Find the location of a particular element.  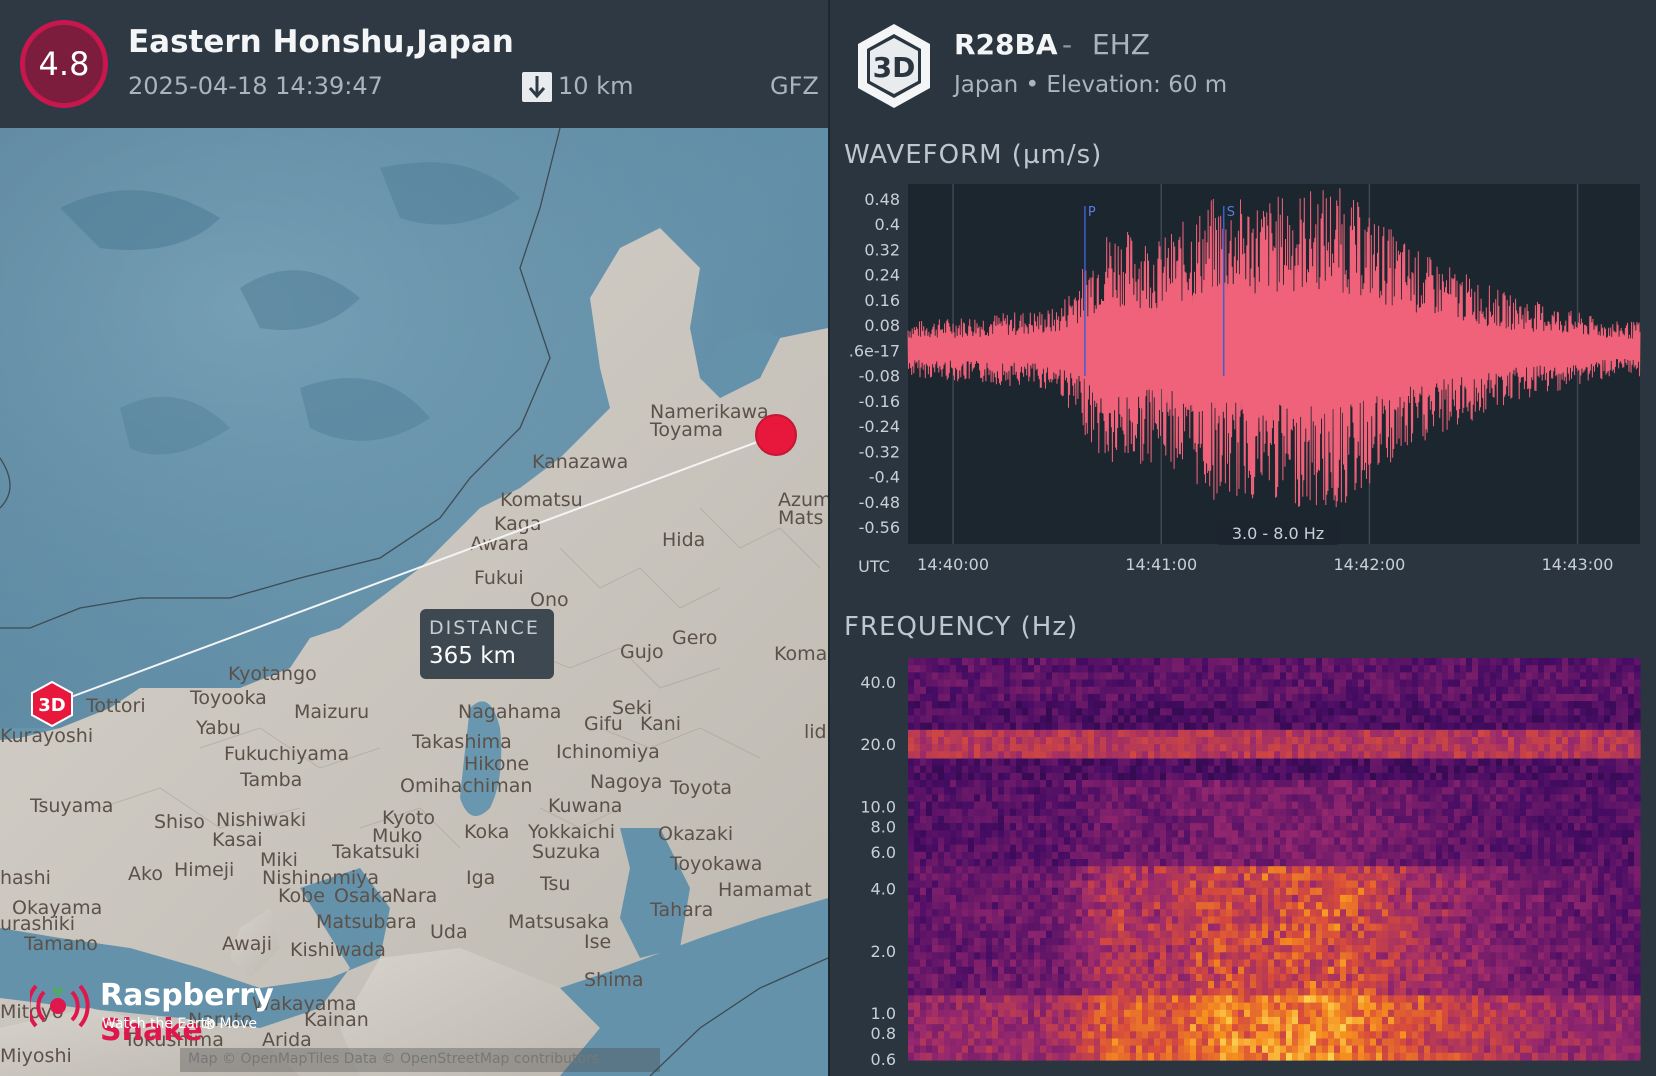

epicenter-marker is located at coordinates (776, 435).